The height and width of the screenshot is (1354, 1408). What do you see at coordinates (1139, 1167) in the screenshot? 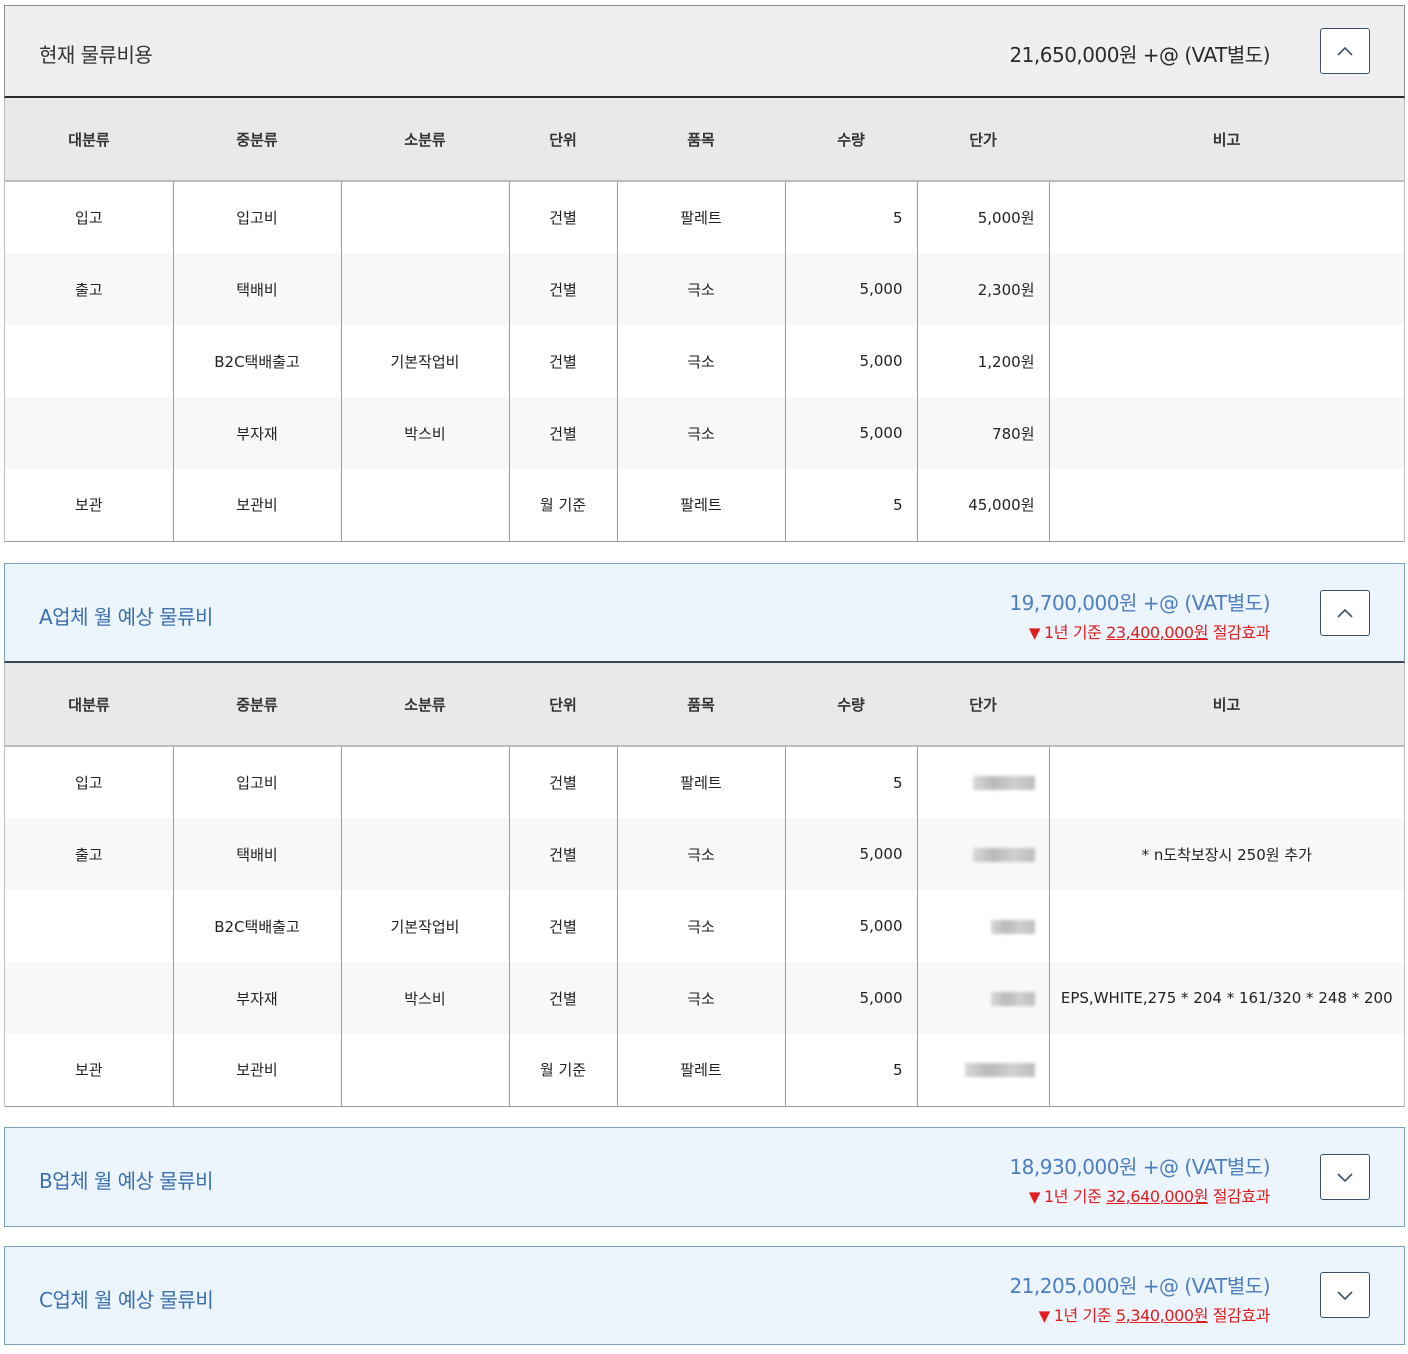
I see `vendor-b-total: 18,930,000원 +@ (VAT별도)` at bounding box center [1139, 1167].